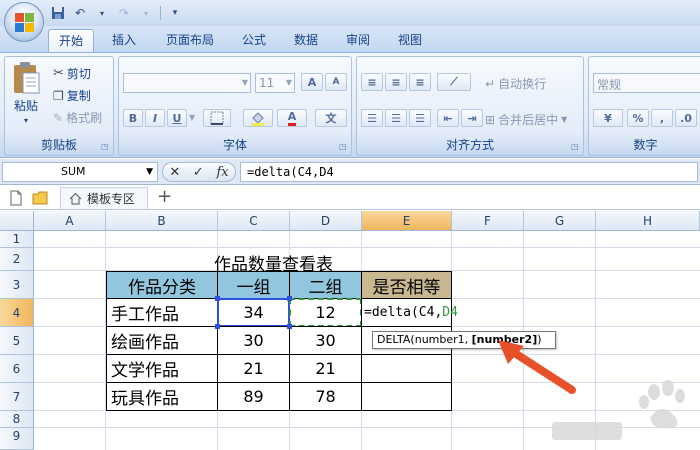 The width and height of the screenshot is (700, 450). I want to click on cut-button: ✂ 剪切, so click(72, 73).